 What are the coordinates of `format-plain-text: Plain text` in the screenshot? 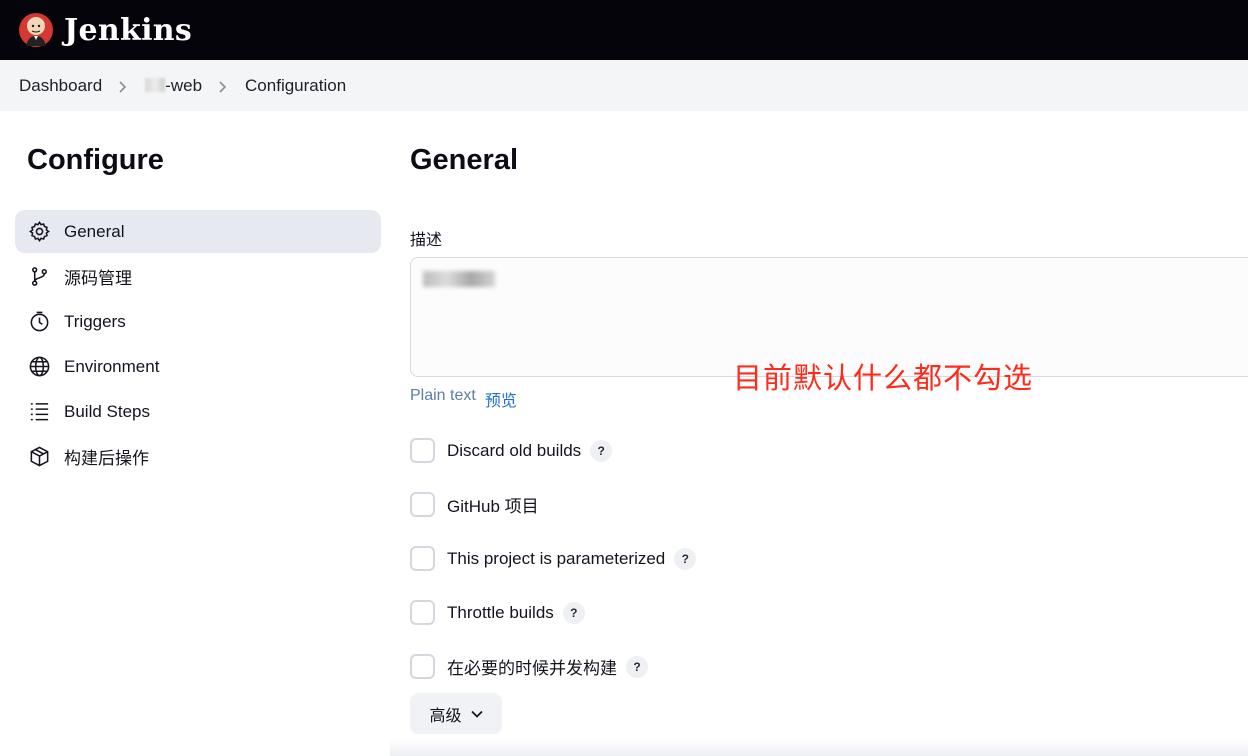 It's located at (443, 395).